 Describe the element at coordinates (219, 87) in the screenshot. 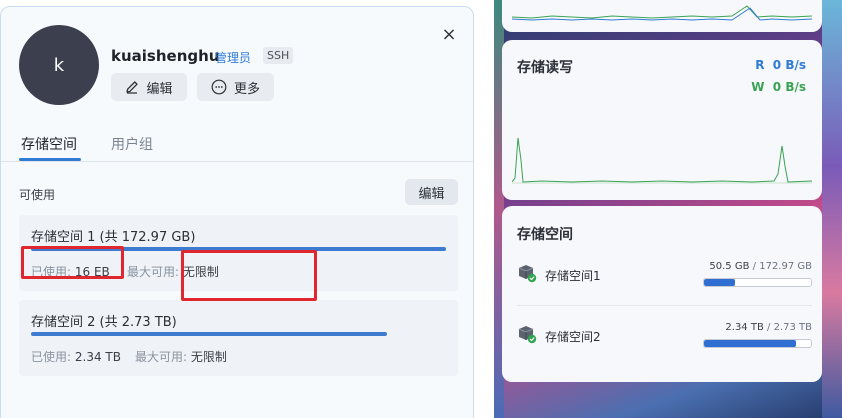

I see `more-dots-icon` at that location.